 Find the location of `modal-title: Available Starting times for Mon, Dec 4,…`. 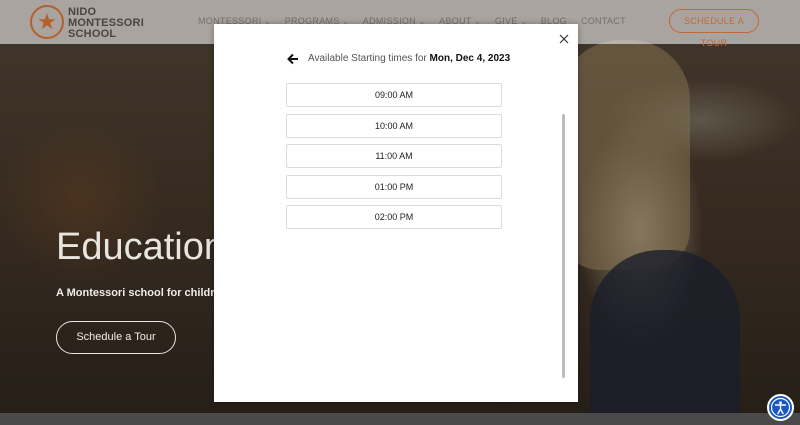

modal-title: Available Starting times for Mon, Dec 4,… is located at coordinates (409, 58).